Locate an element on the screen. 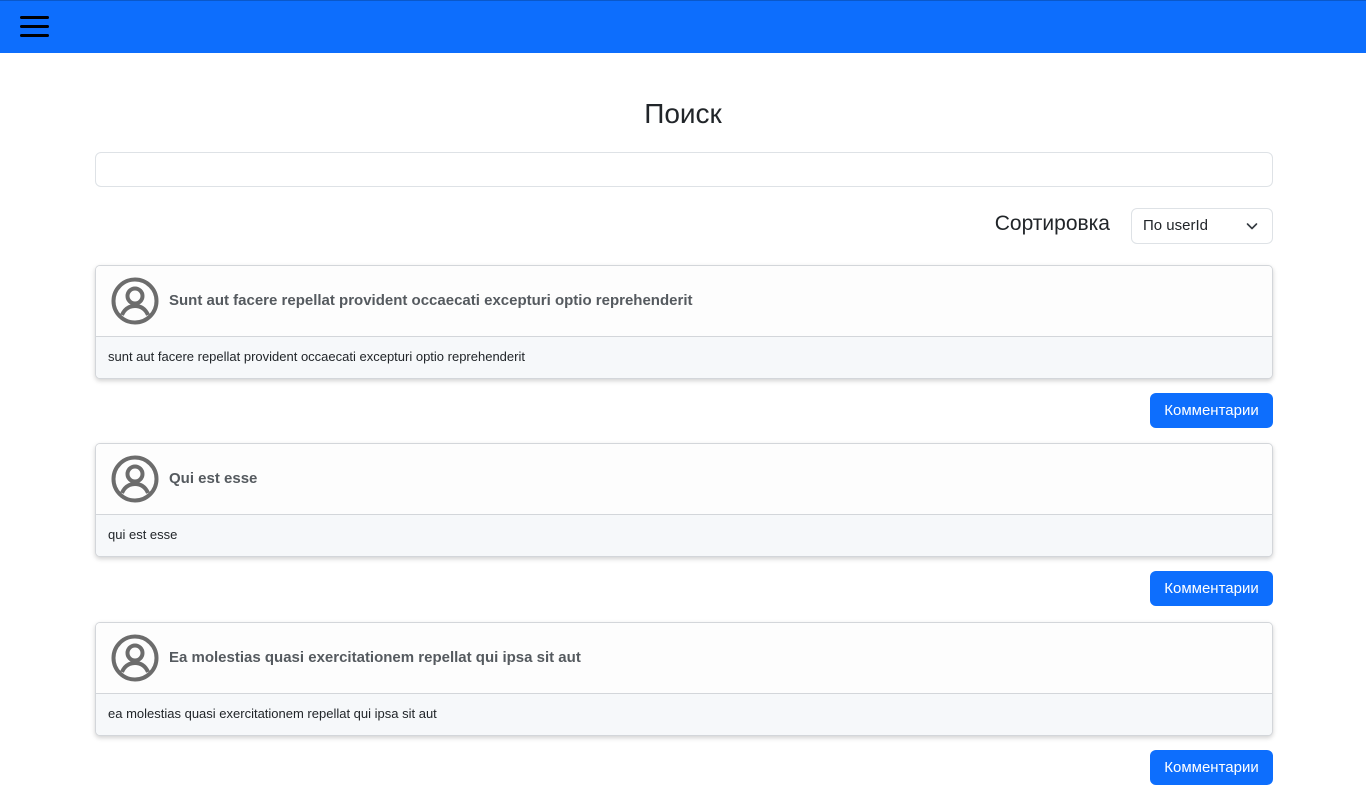  post-header: Qui est esse is located at coordinates (684, 479).